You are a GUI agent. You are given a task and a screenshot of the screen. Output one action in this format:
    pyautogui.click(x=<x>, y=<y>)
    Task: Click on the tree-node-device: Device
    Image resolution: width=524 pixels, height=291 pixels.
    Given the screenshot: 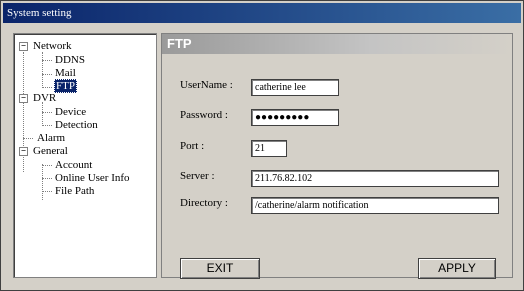 What is the action you would take?
    pyautogui.click(x=70, y=112)
    